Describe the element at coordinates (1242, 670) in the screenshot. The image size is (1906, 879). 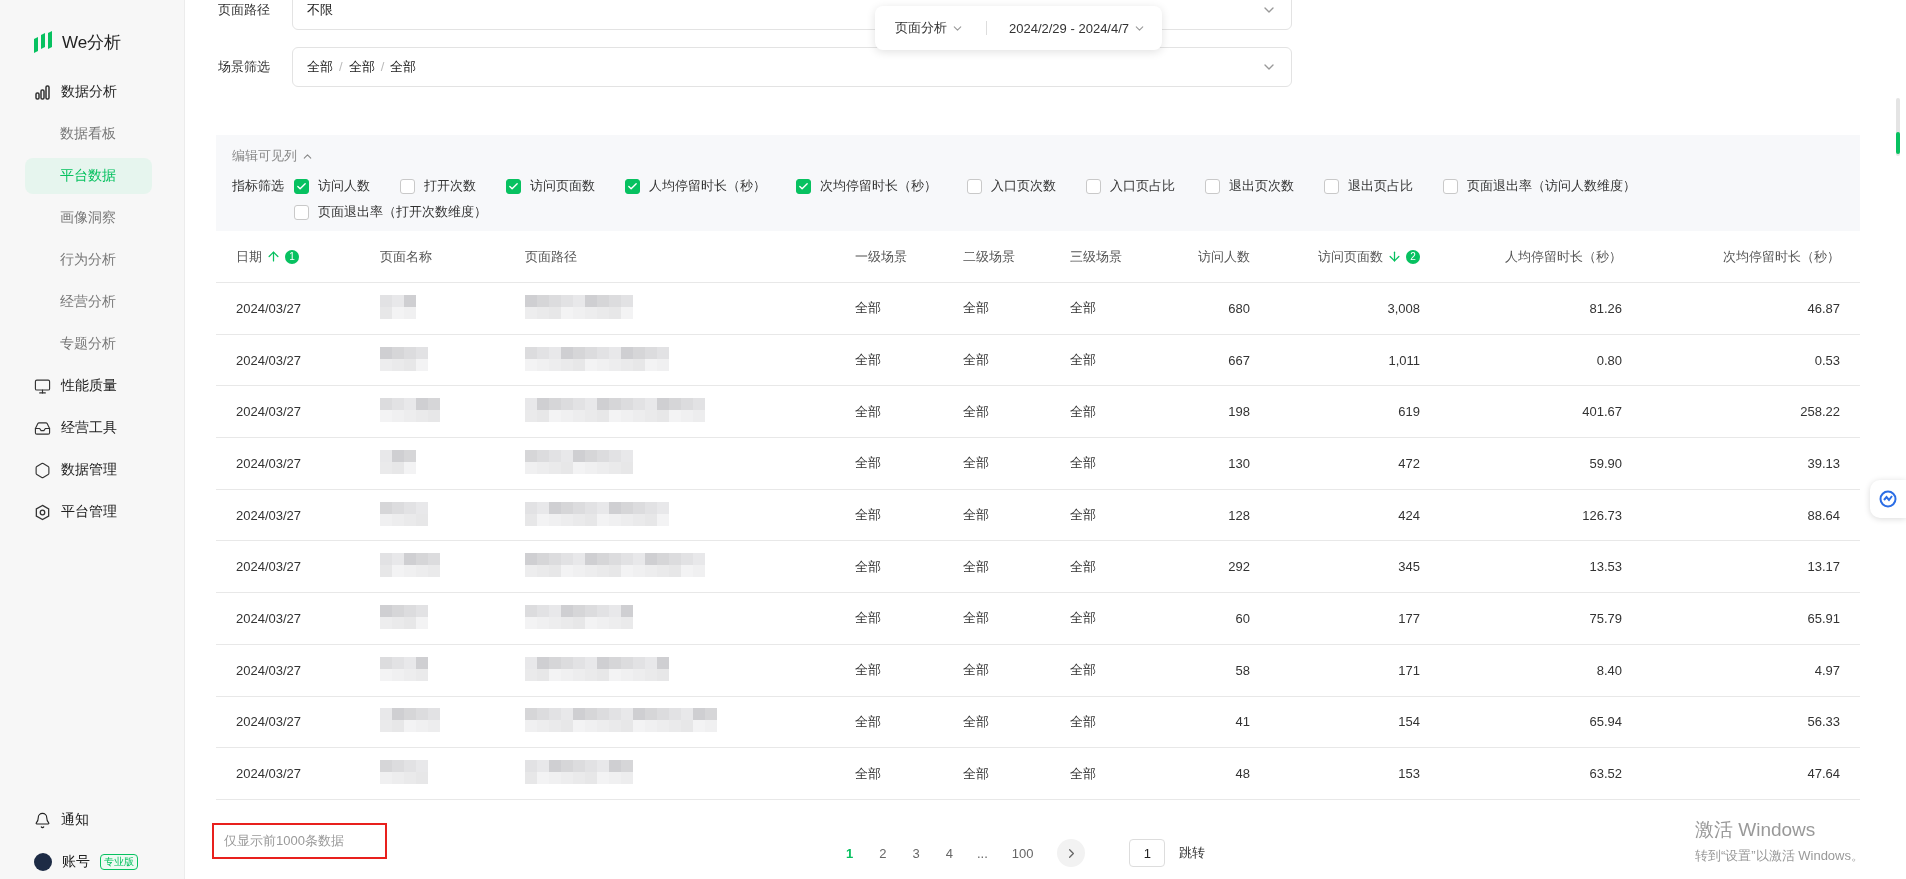
I see `table-cell: 58` at that location.